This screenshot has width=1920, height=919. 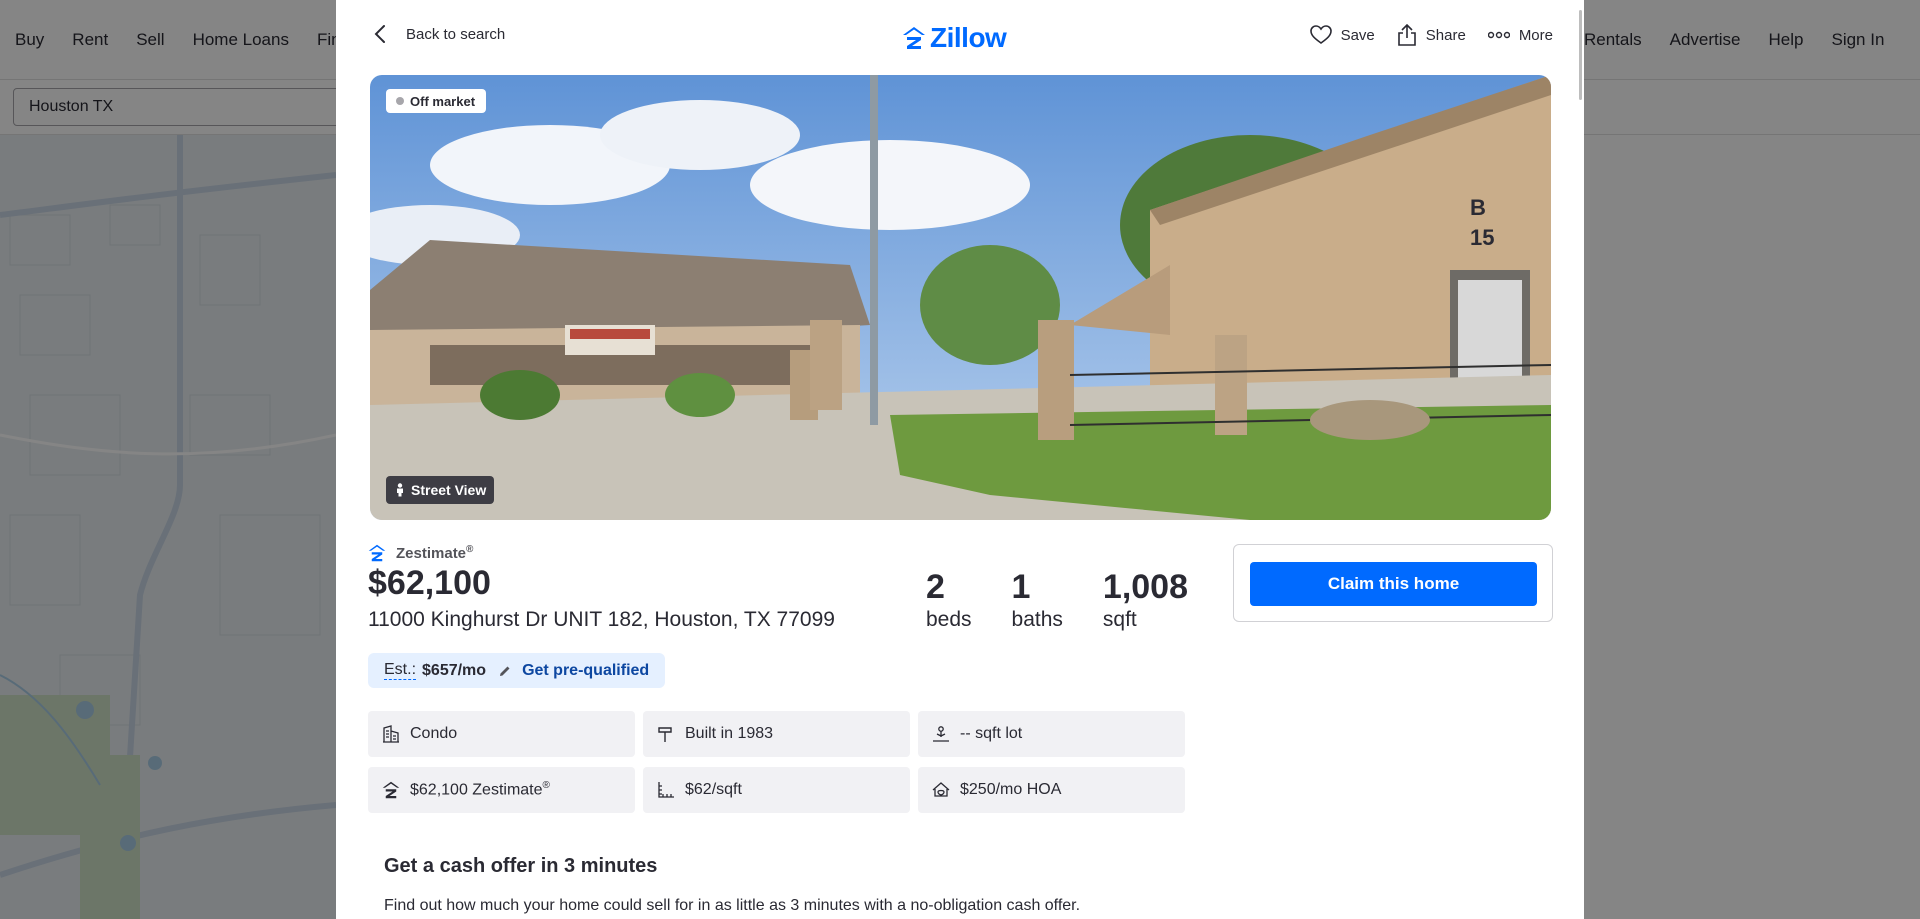 I want to click on heart-icon, so click(x=1320, y=34).